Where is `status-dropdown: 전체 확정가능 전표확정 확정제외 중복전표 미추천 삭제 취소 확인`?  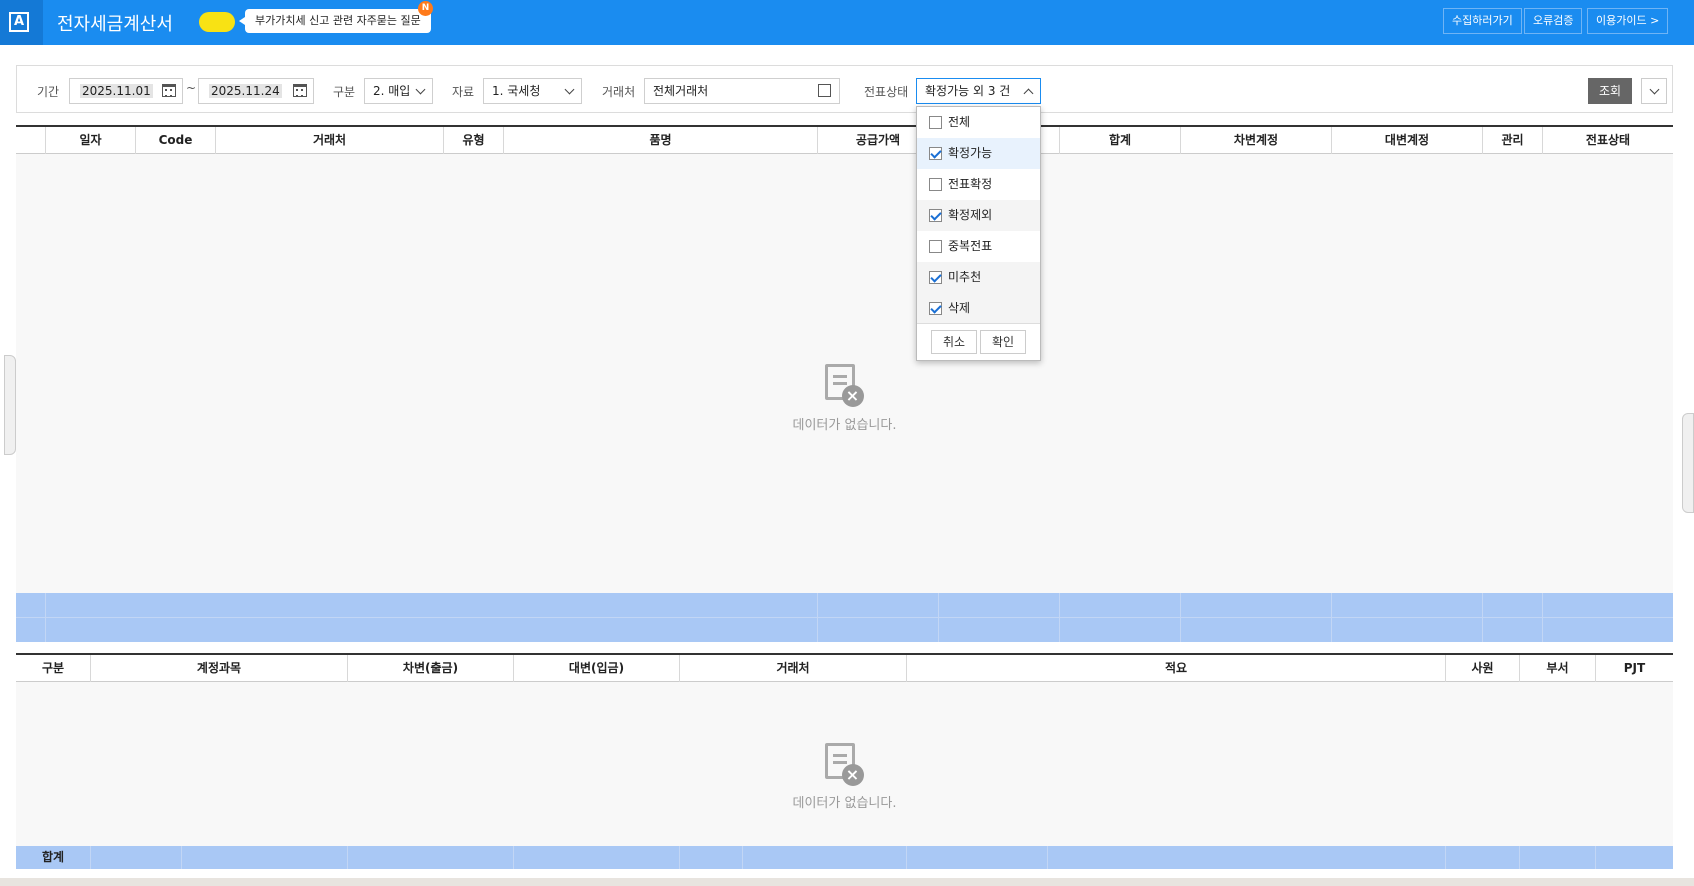 status-dropdown: 전체 확정가능 전표확정 확정제외 중복전표 미추천 삭제 취소 확인 is located at coordinates (978, 233).